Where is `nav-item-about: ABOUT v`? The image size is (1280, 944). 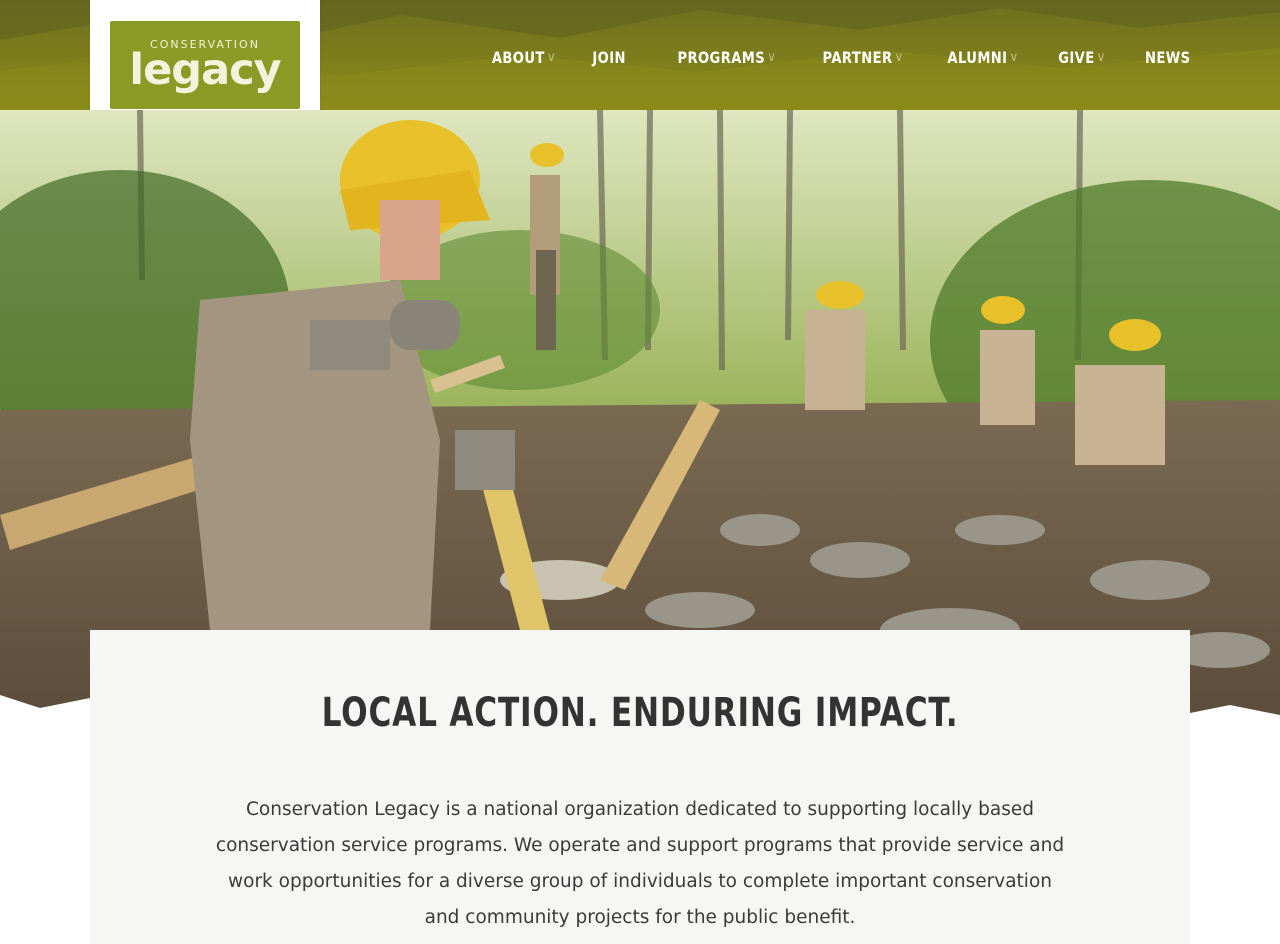
nav-item-about: ABOUT v is located at coordinates (523, 57).